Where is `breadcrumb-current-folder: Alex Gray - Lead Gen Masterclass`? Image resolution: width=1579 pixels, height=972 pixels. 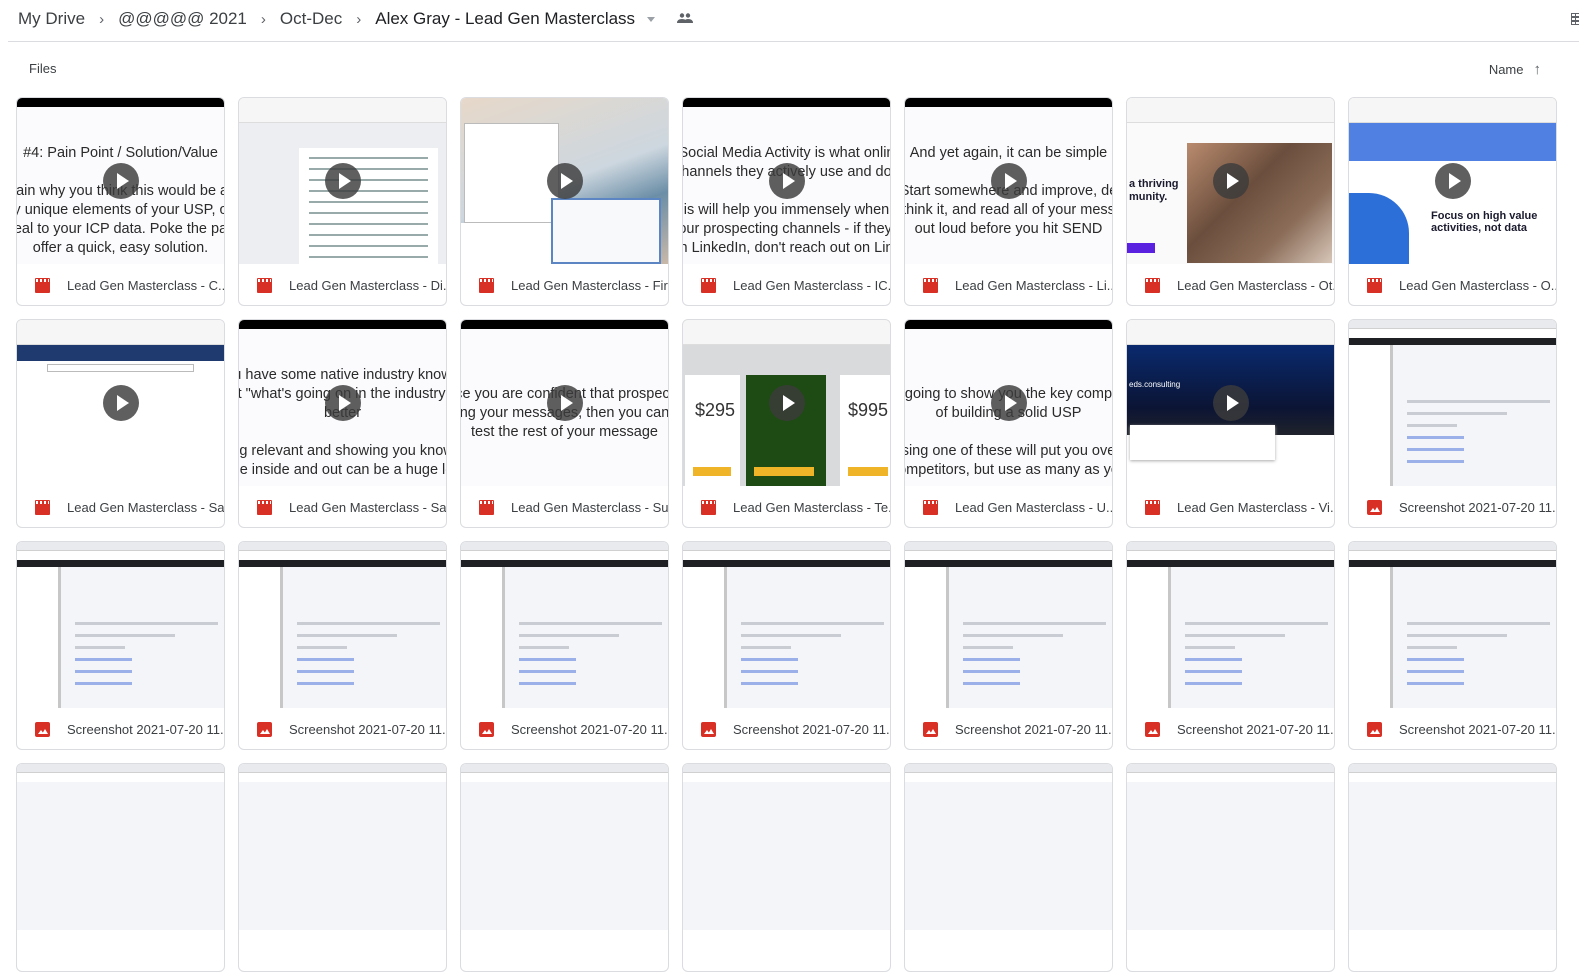 breadcrumb-current-folder: Alex Gray - Lead Gen Masterclass is located at coordinates (505, 19).